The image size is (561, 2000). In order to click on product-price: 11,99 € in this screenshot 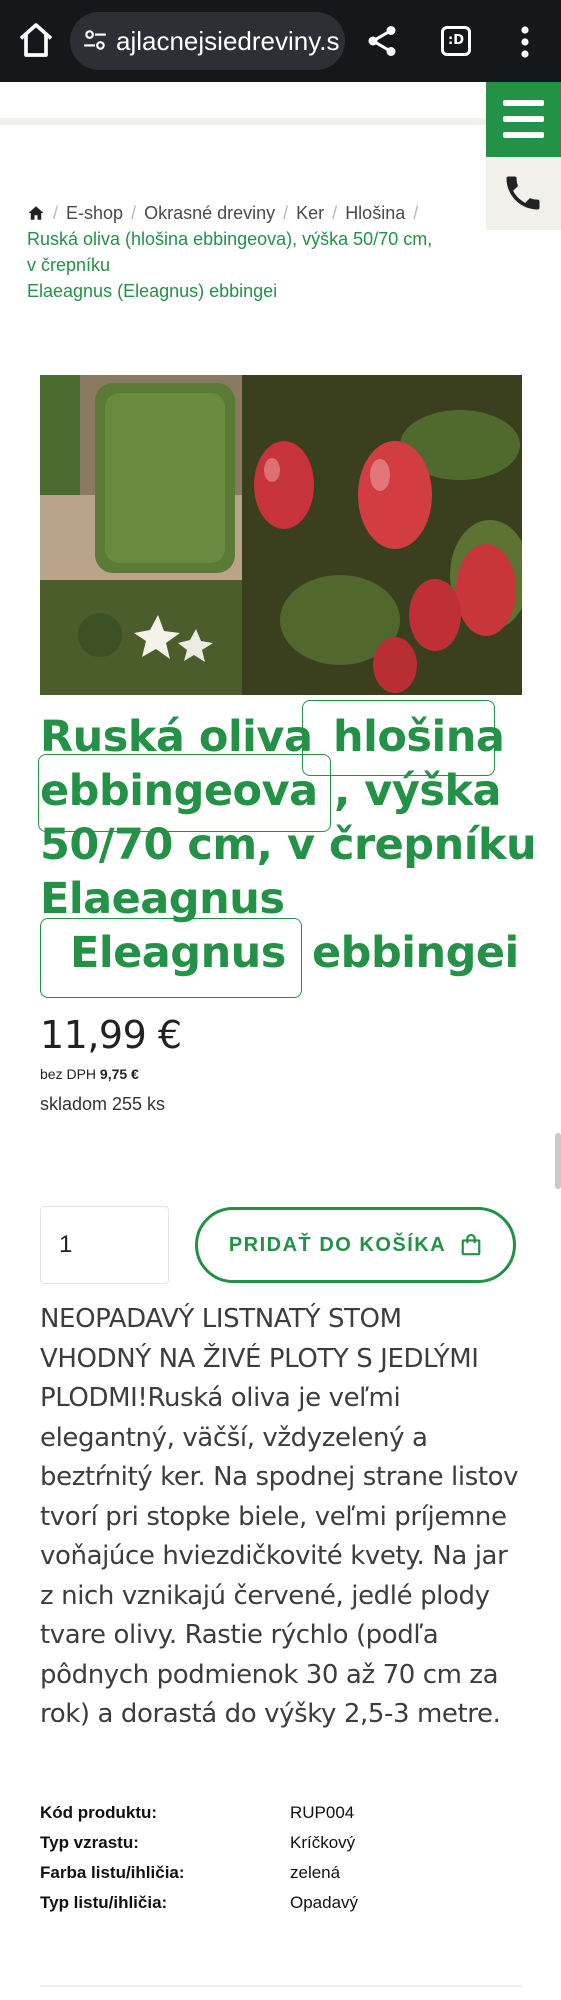, I will do `click(111, 1035)`.